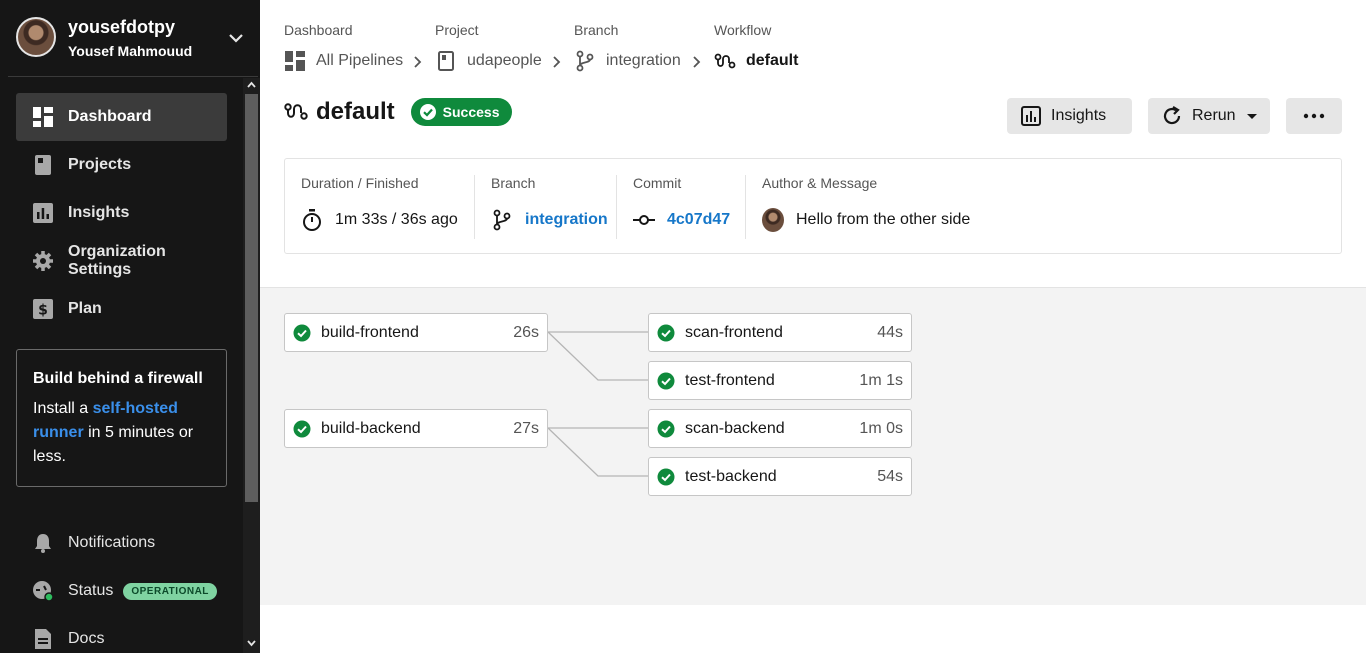 This screenshot has height=653, width=1366. I want to click on more-horizontal-icon, so click(1314, 116).